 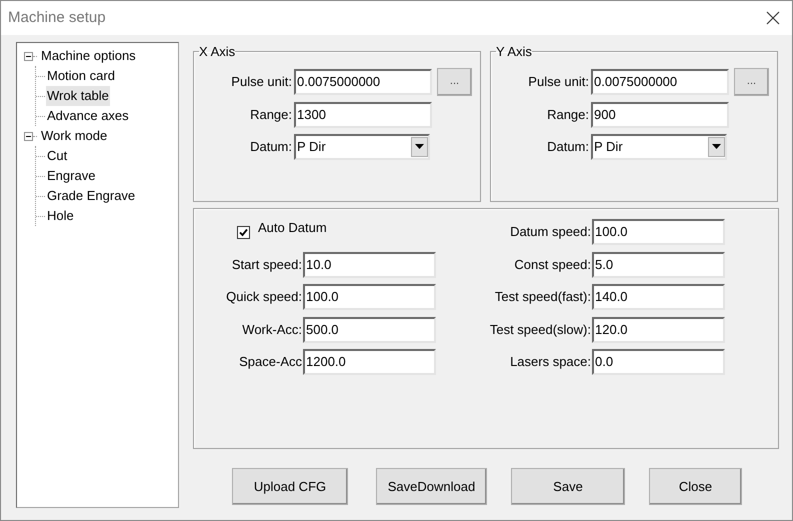 What do you see at coordinates (88, 116) in the screenshot?
I see `tree-item: Advance axes` at bounding box center [88, 116].